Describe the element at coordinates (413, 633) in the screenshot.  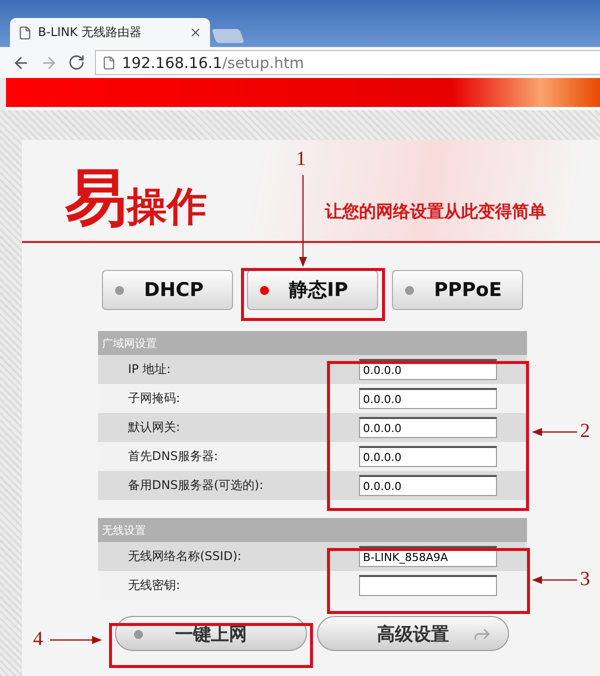
I see `action-button: 高级设置` at that location.